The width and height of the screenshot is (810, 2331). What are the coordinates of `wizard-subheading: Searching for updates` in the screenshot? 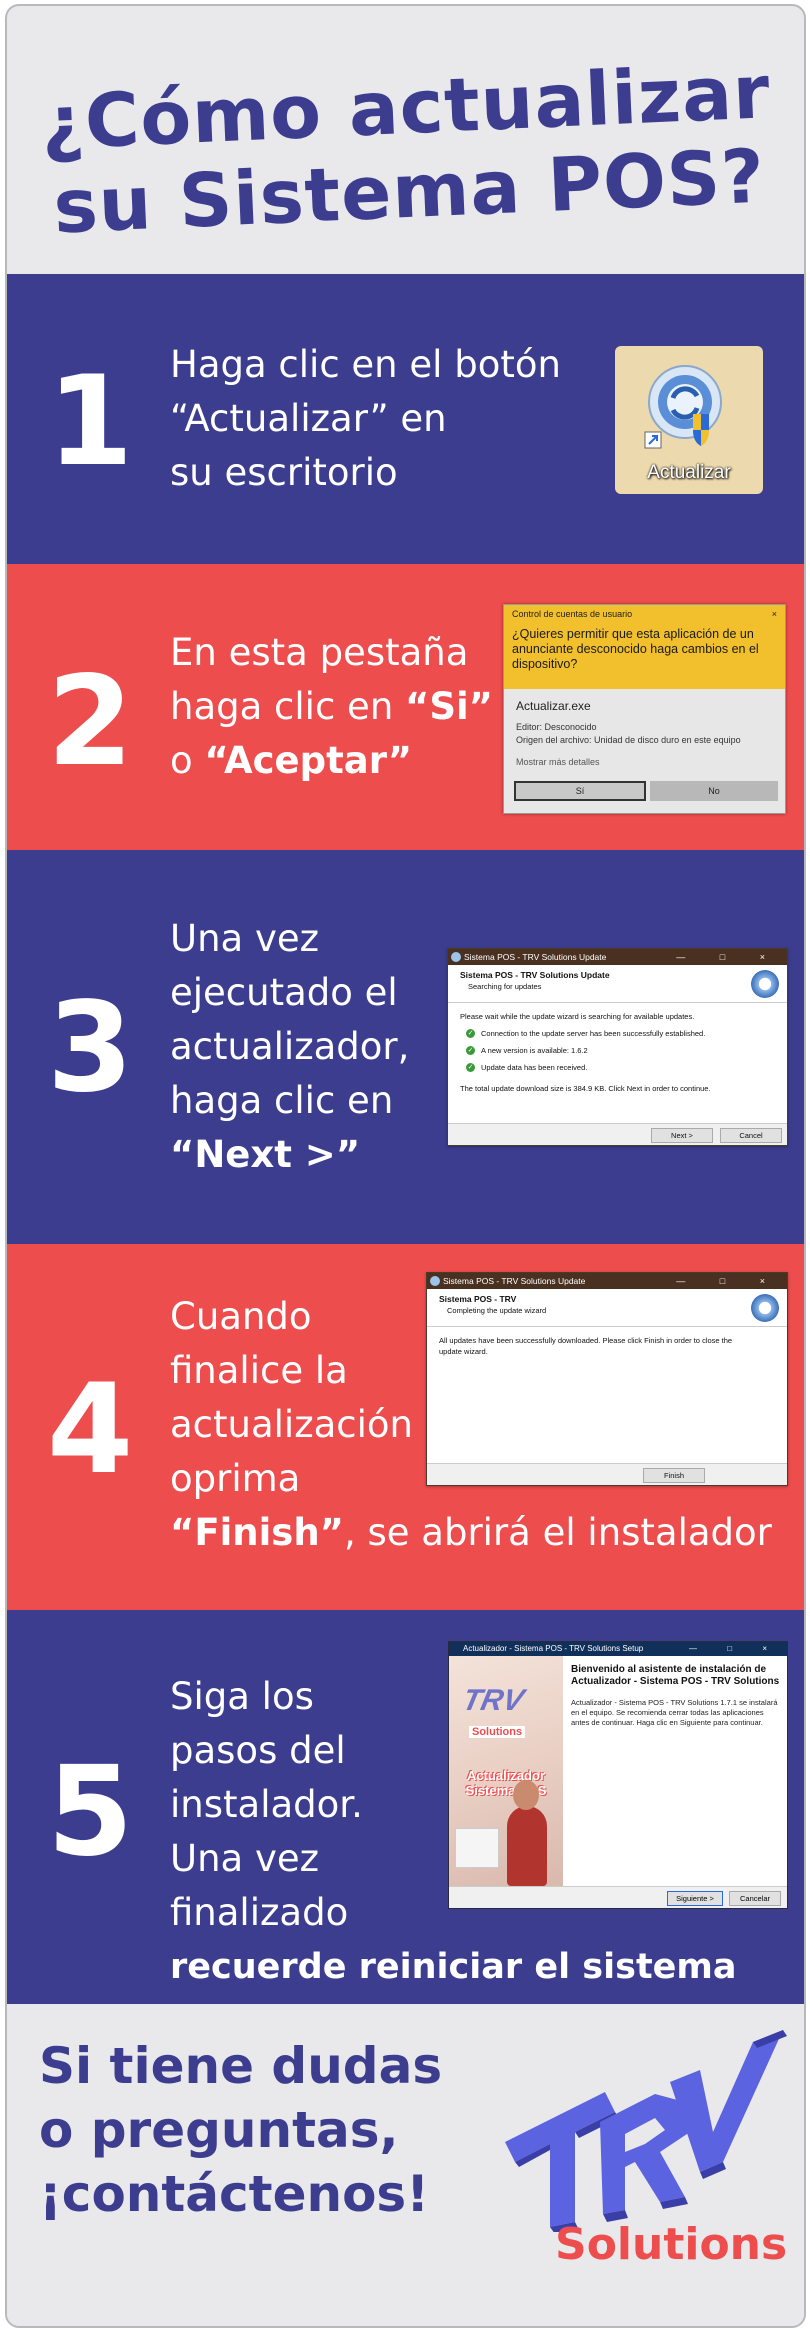 It's located at (505, 986).